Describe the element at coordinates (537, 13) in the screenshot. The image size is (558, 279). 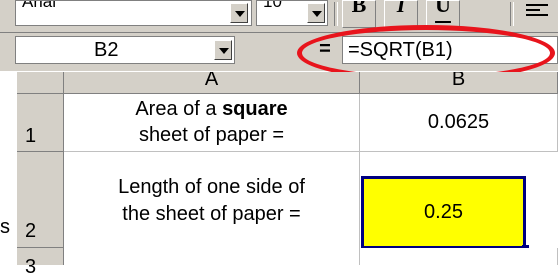
I see `align-left-icon` at that location.